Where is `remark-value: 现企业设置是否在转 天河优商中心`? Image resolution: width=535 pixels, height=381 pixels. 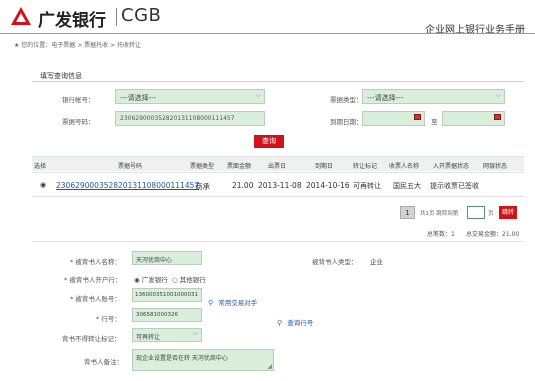 remark-value: 现企业设置是否在转 天河优商中心 is located at coordinates (182, 358).